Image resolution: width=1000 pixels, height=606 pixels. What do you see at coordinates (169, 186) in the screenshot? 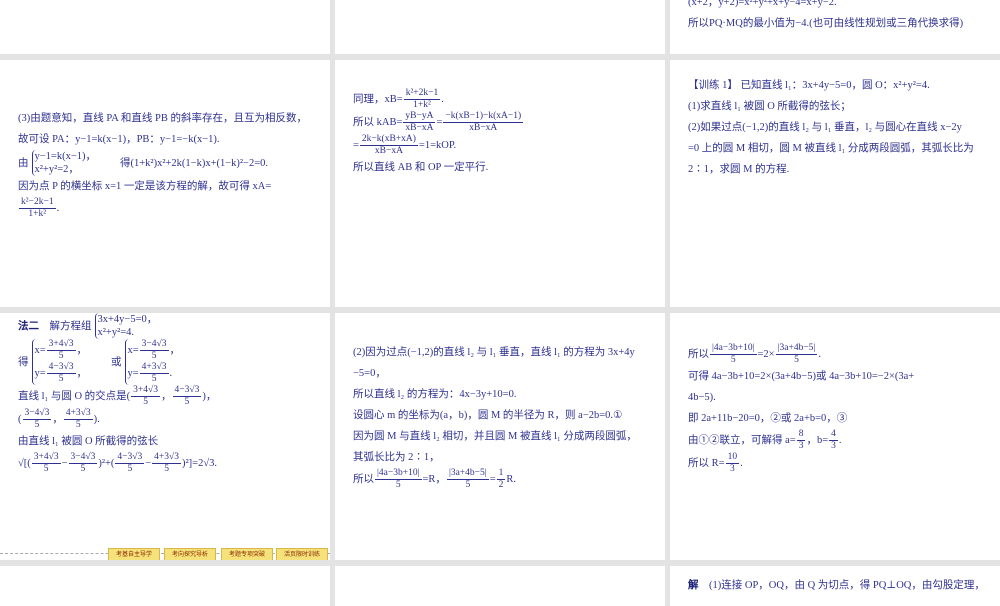
I see `text-line: 因为点 P 的横坐标 x=1 一定是该方程的解，故可得 xA=` at bounding box center [169, 186].